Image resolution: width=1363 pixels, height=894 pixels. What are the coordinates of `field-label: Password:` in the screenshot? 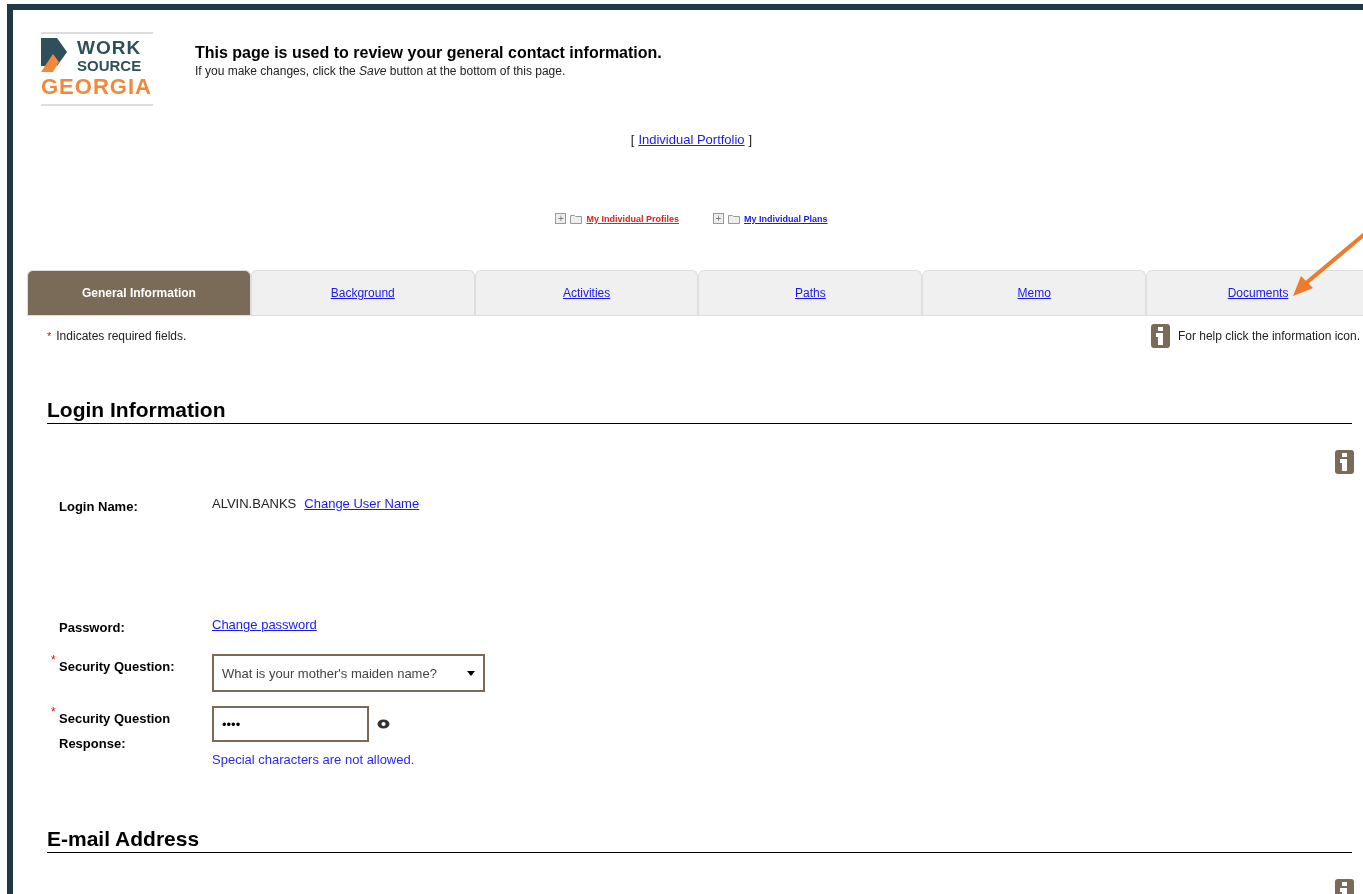 It's located at (92, 628).